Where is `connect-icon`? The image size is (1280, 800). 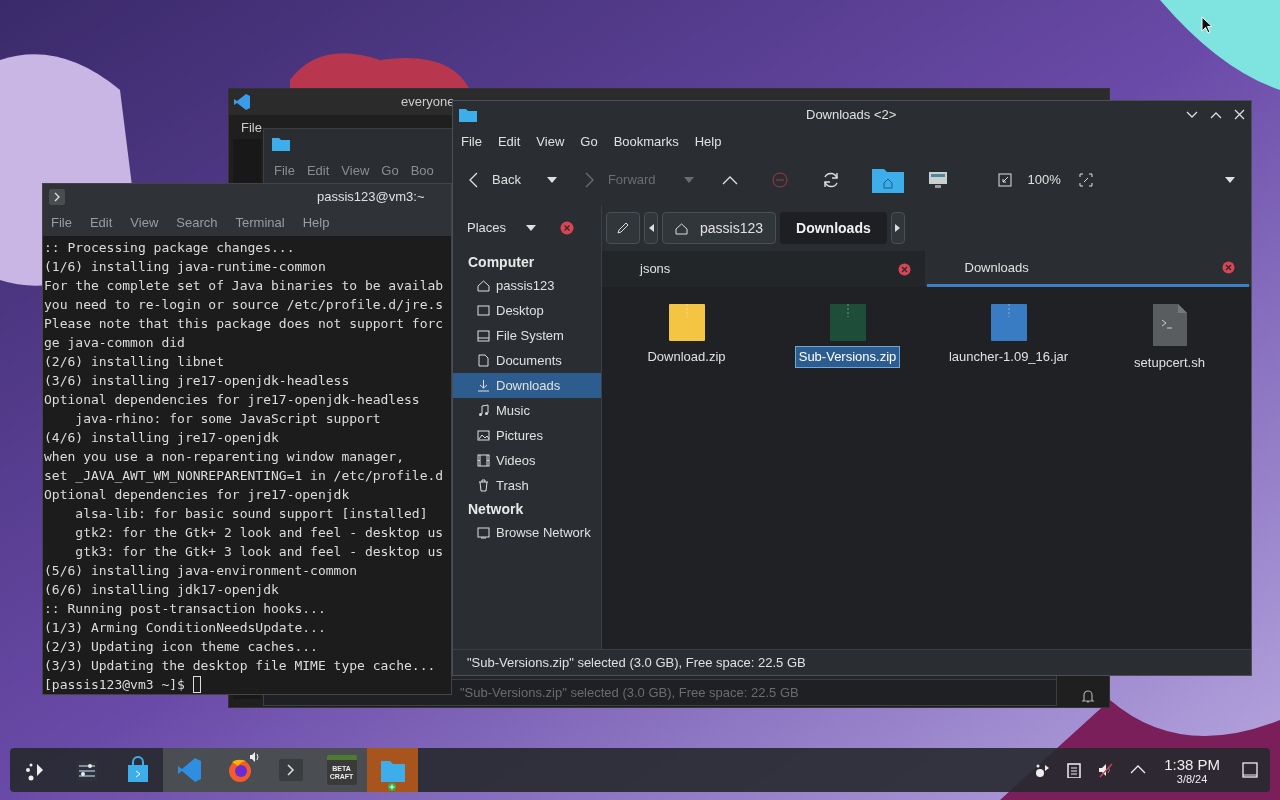
connect-icon is located at coordinates (1042, 770).